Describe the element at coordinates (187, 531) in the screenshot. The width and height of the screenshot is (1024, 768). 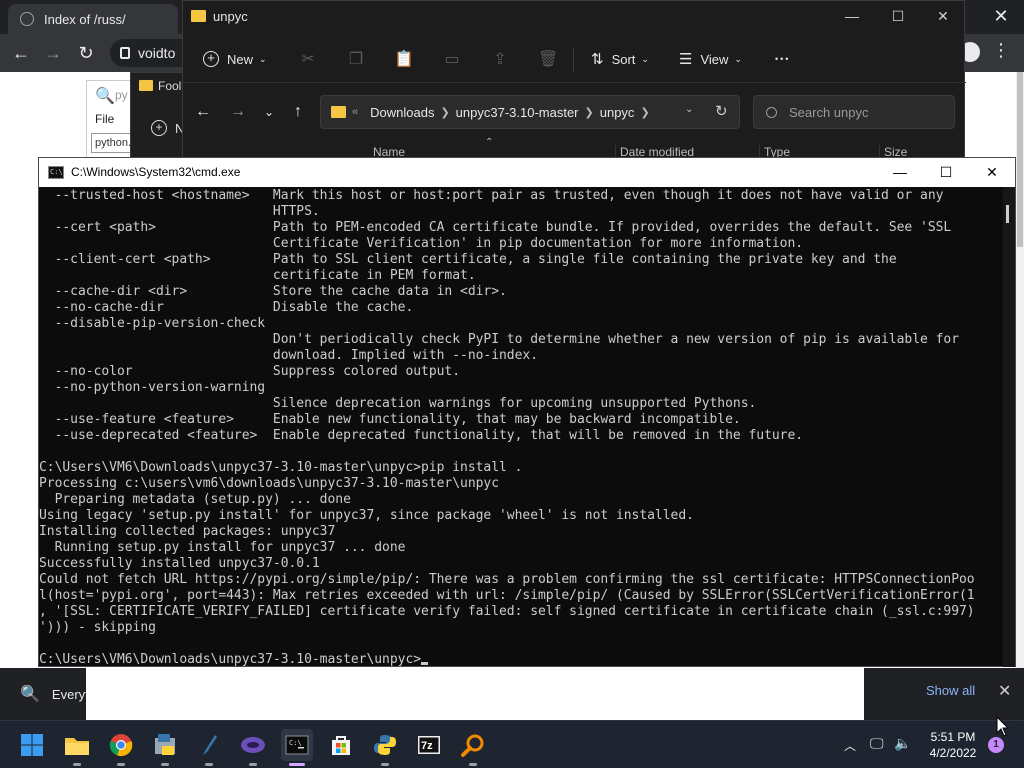
I see `console-line: Installing collected packages: unpyc37` at that location.